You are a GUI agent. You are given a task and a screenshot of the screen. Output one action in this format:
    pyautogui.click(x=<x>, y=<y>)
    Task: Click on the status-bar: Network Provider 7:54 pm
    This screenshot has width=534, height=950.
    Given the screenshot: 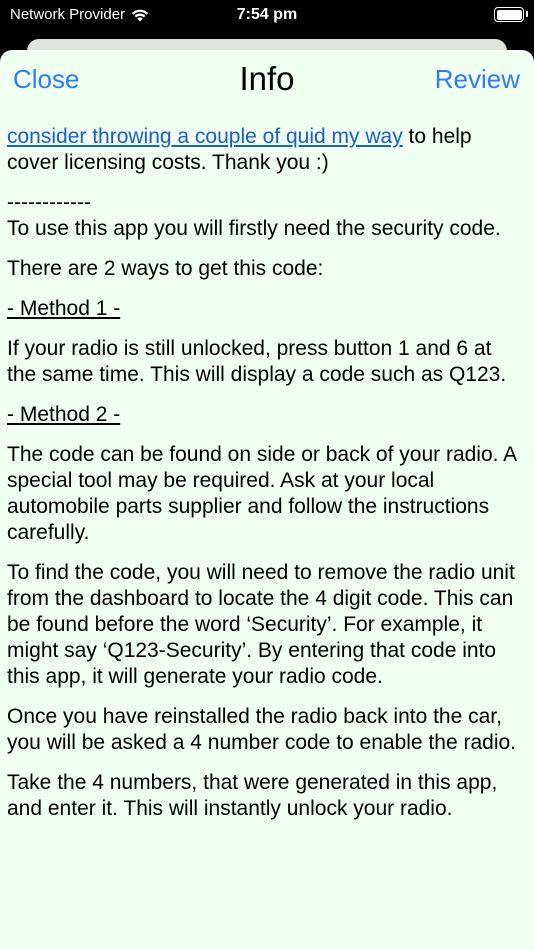 What is the action you would take?
    pyautogui.click(x=267, y=15)
    